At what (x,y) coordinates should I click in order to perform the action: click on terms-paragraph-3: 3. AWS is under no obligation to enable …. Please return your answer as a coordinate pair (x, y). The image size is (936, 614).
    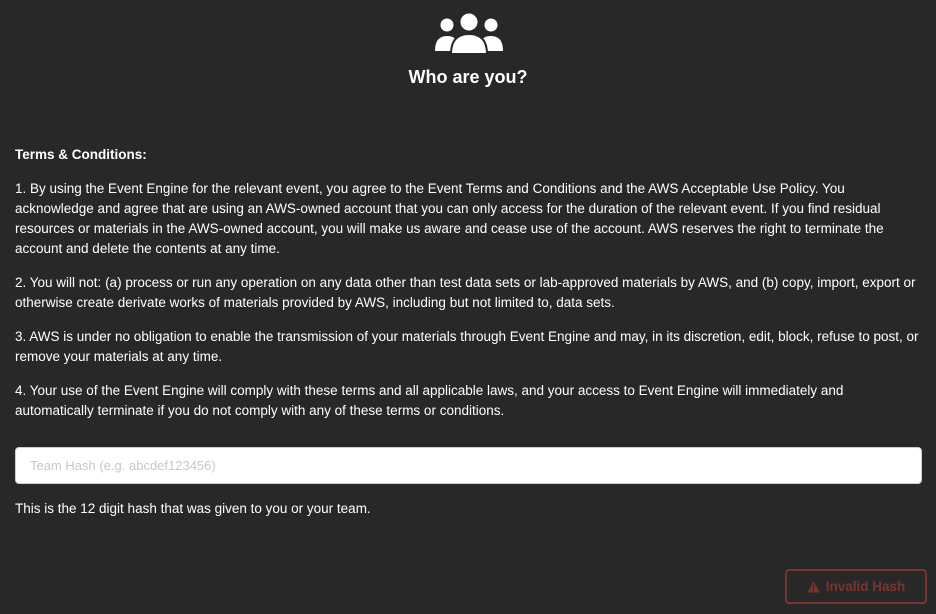
    Looking at the image, I should click on (467, 346).